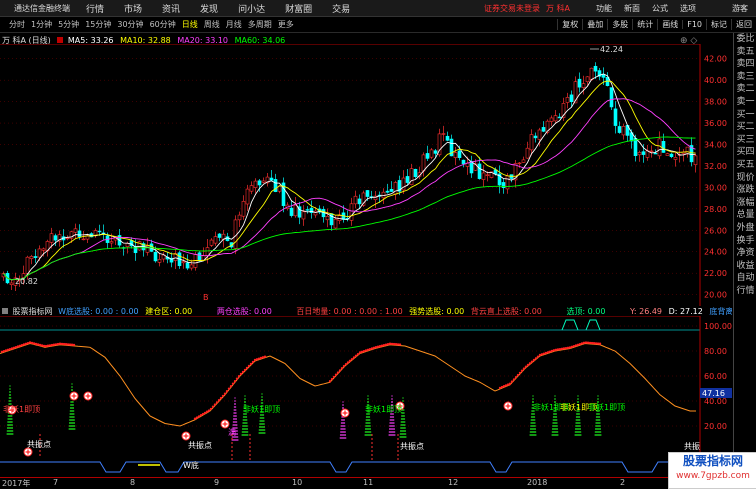 The image size is (756, 489). Describe the element at coordinates (133, 8) in the screenshot. I see `menu-market: 市场` at that location.